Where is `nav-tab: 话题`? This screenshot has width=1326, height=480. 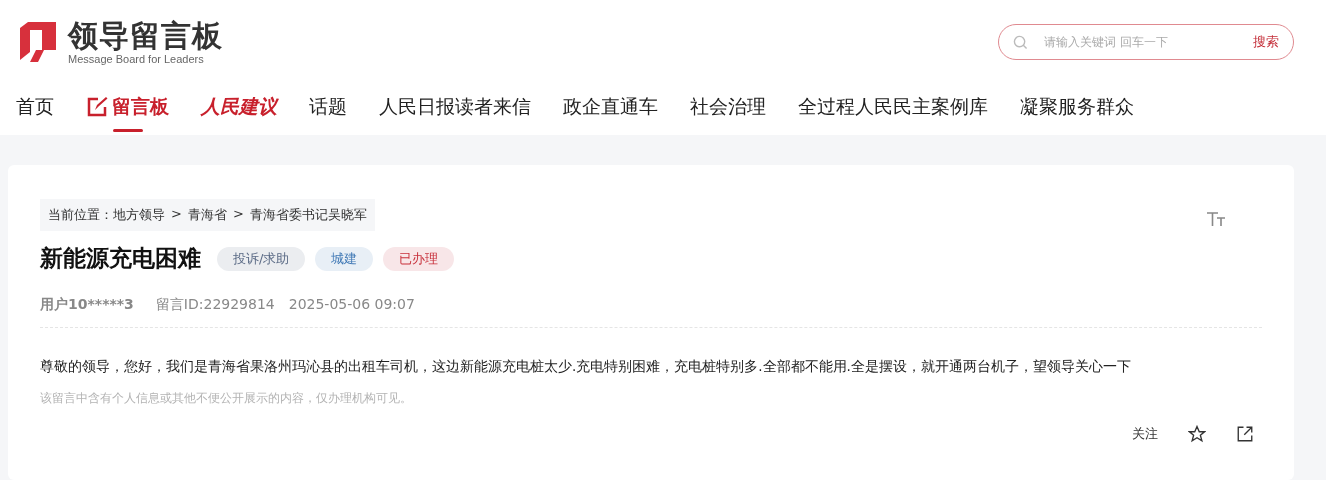
nav-tab: 话题 is located at coordinates (328, 113).